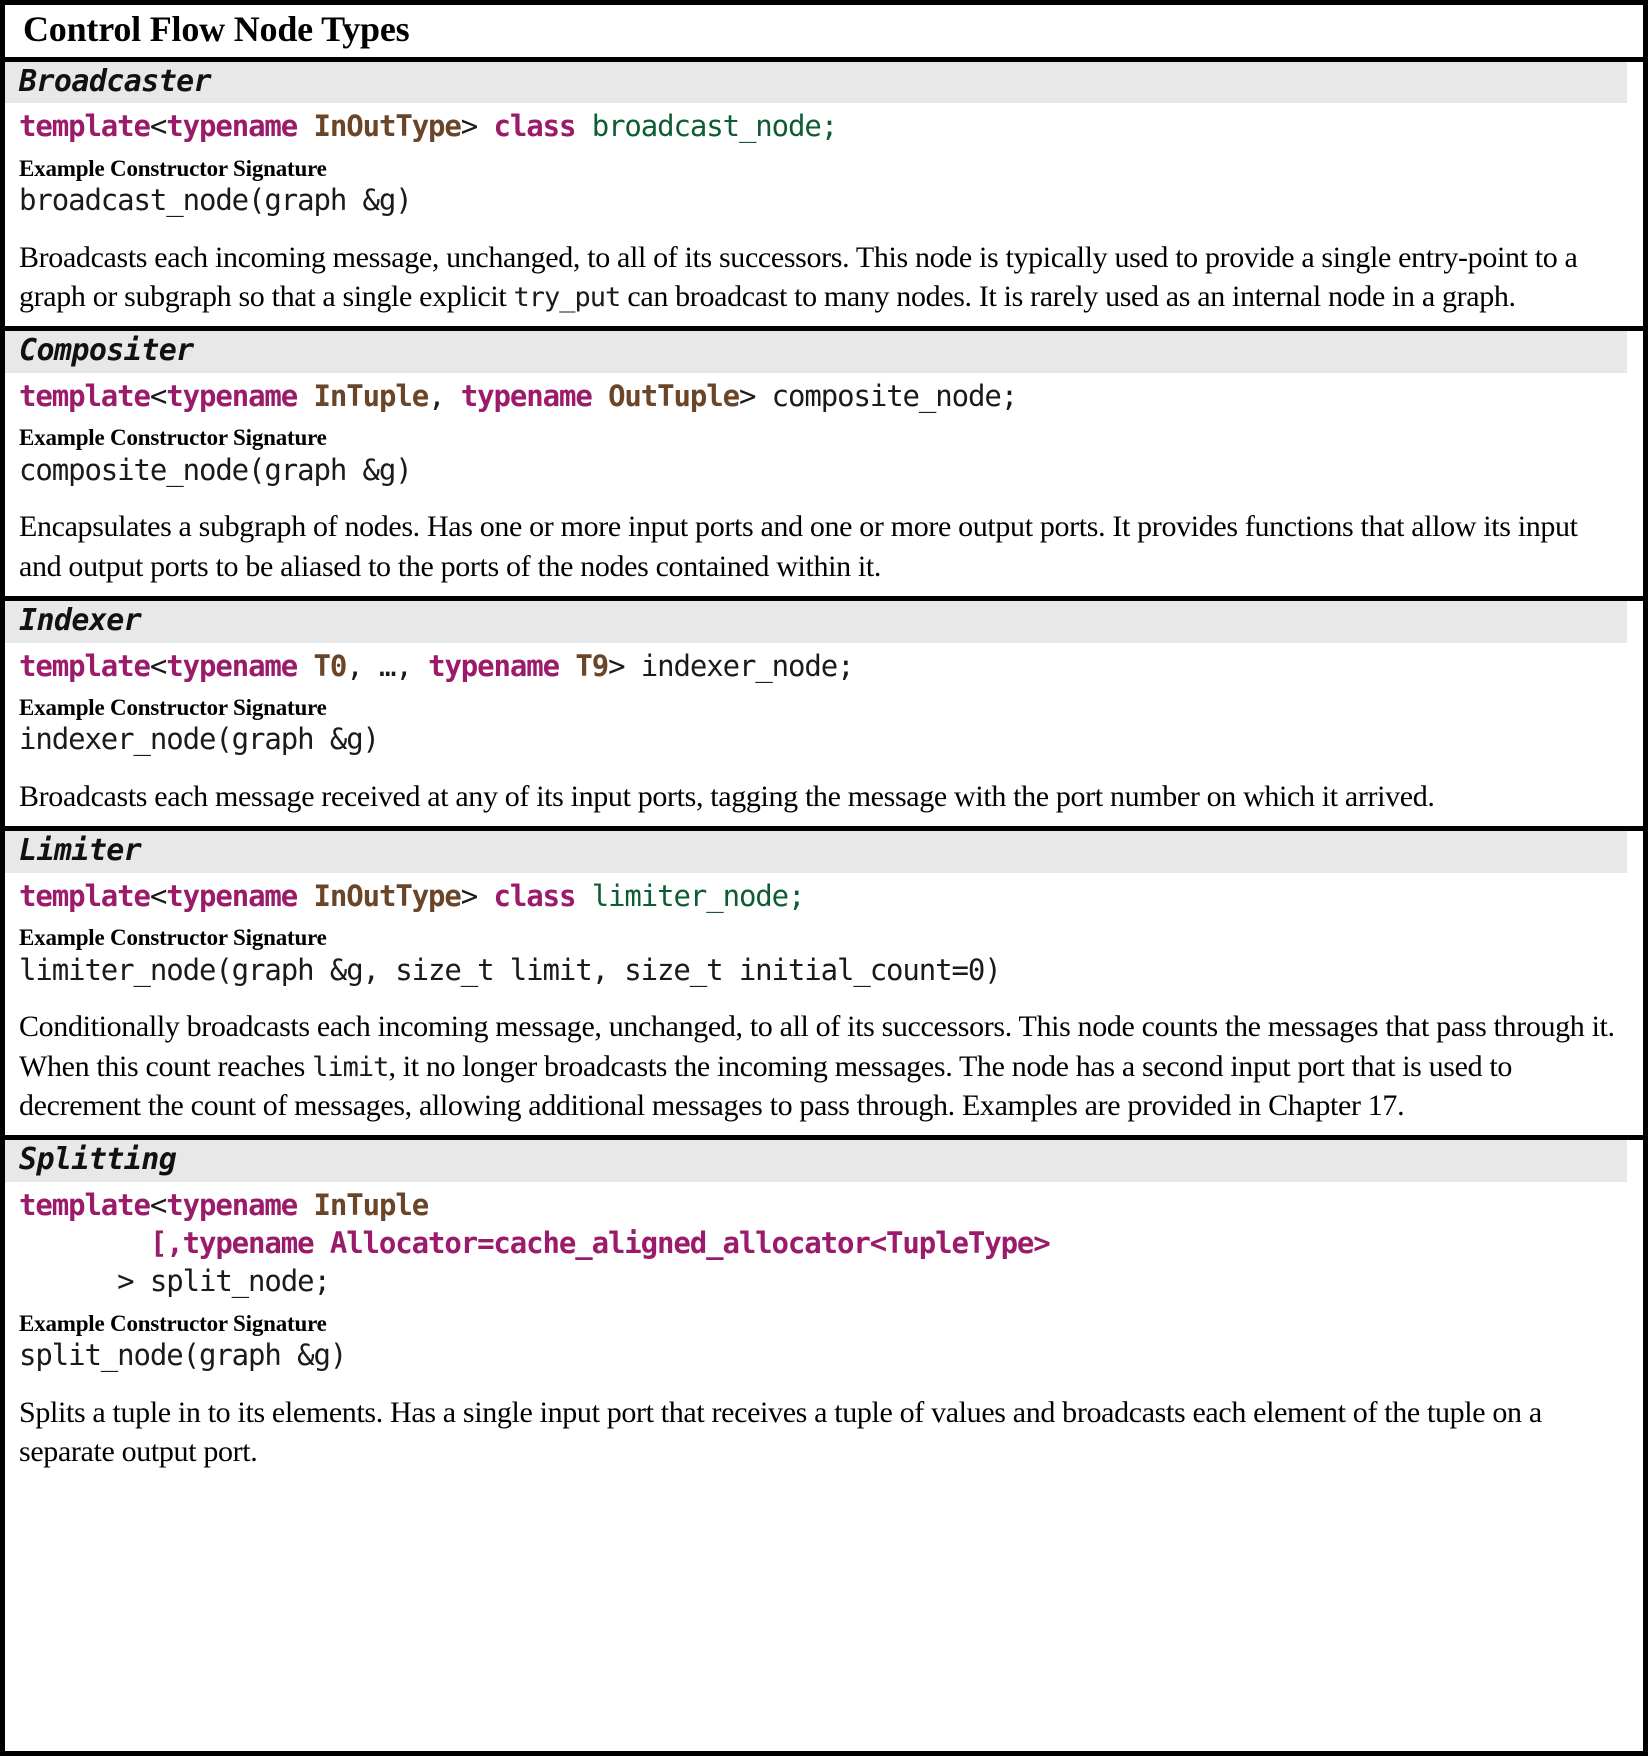 This screenshot has height=1756, width=1648. I want to click on inline-code: limit, so click(350, 1067).